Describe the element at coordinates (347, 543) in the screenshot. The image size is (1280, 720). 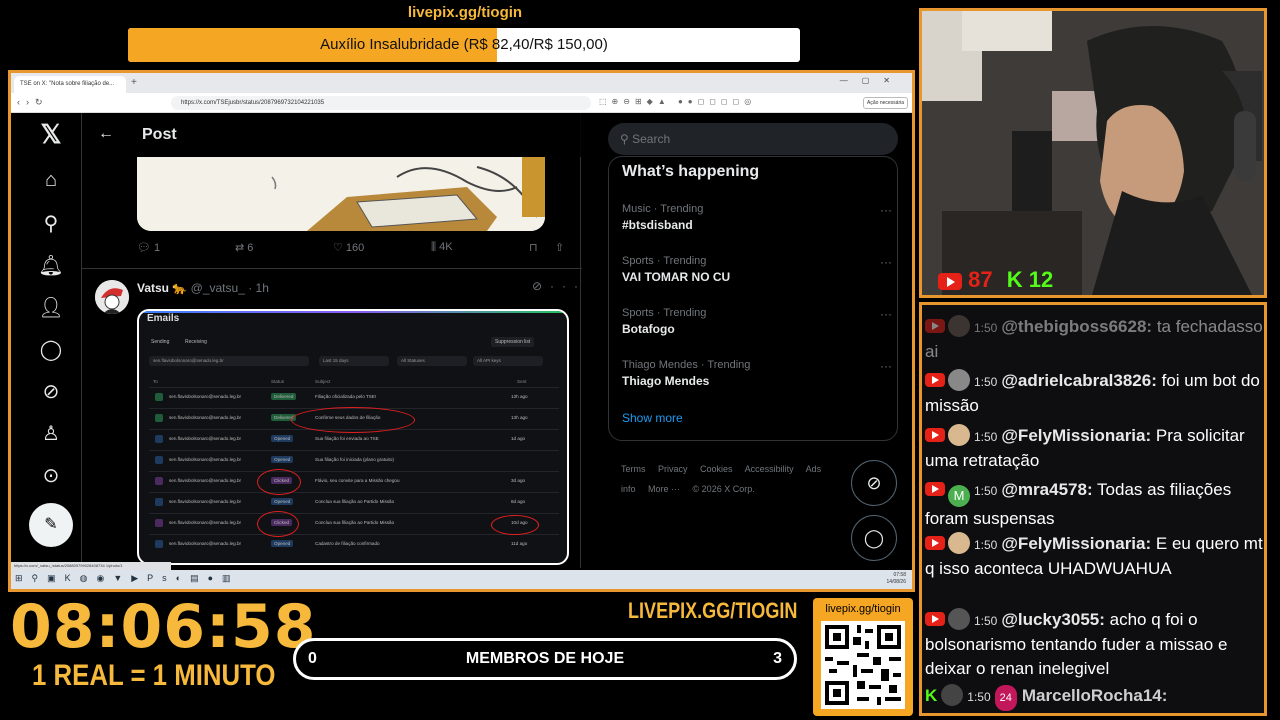
I see `email-subject: Cadastro de filiação confirmado` at that location.